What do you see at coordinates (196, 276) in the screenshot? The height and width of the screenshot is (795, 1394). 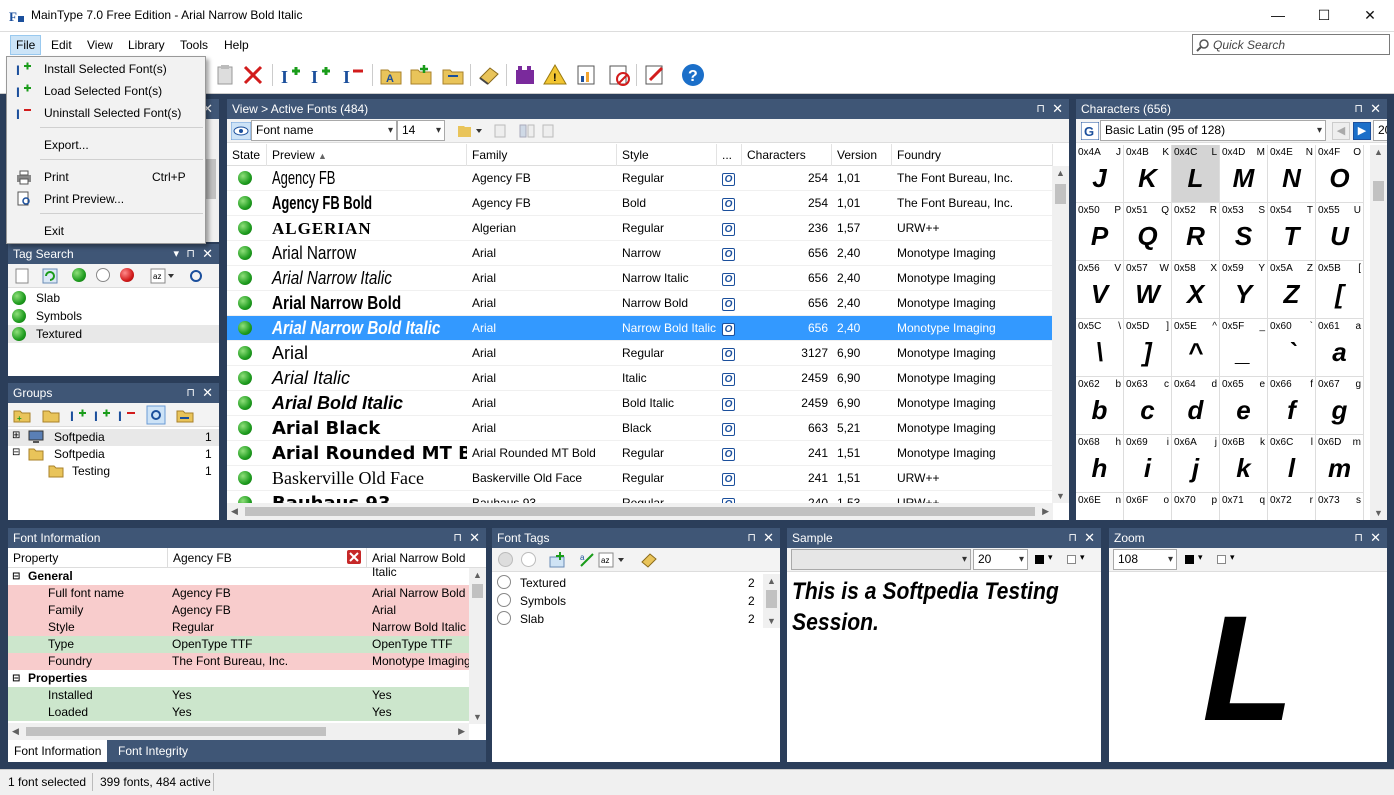 I see `tag-settings-icon` at bounding box center [196, 276].